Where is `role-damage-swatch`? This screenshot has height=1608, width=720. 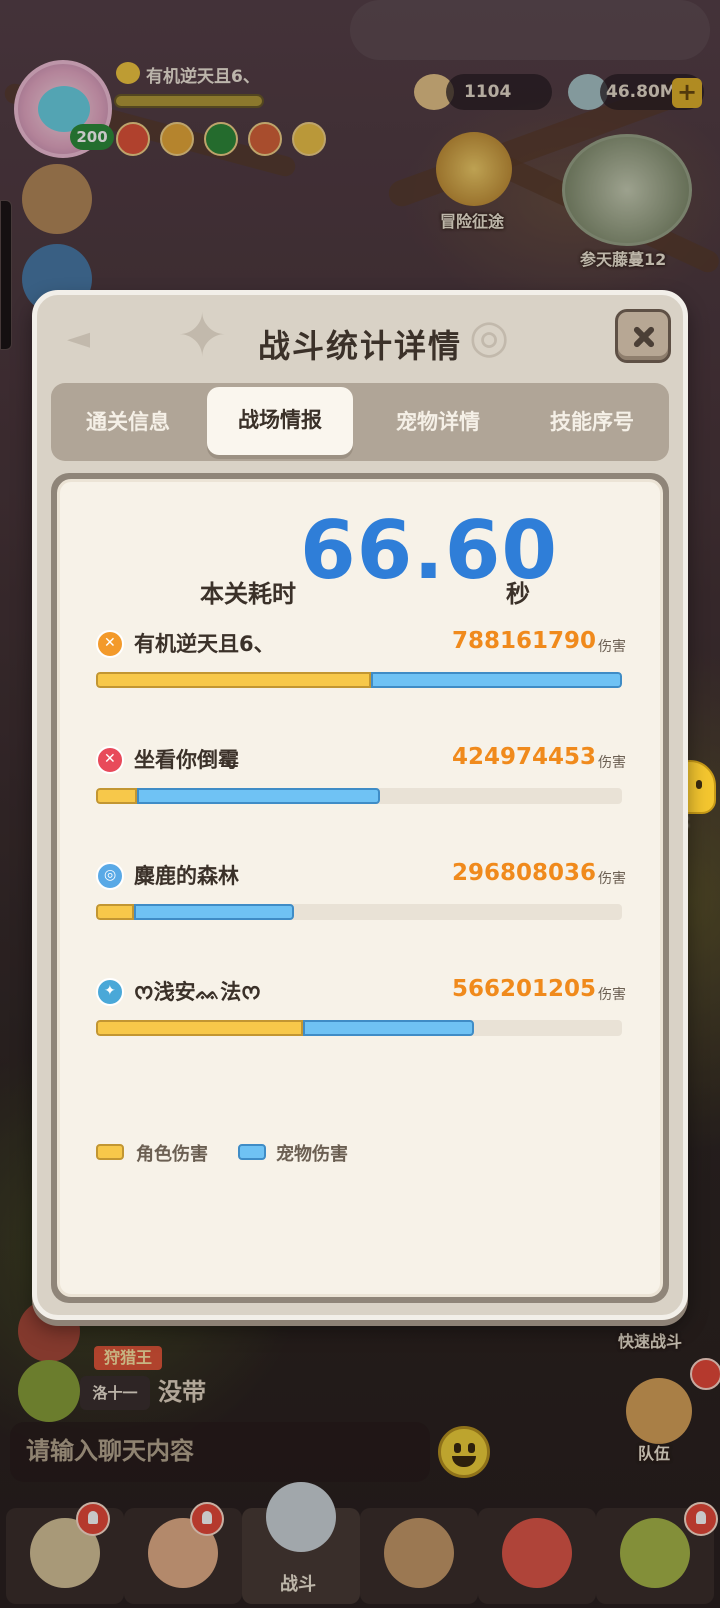
role-damage-swatch is located at coordinates (110, 1152).